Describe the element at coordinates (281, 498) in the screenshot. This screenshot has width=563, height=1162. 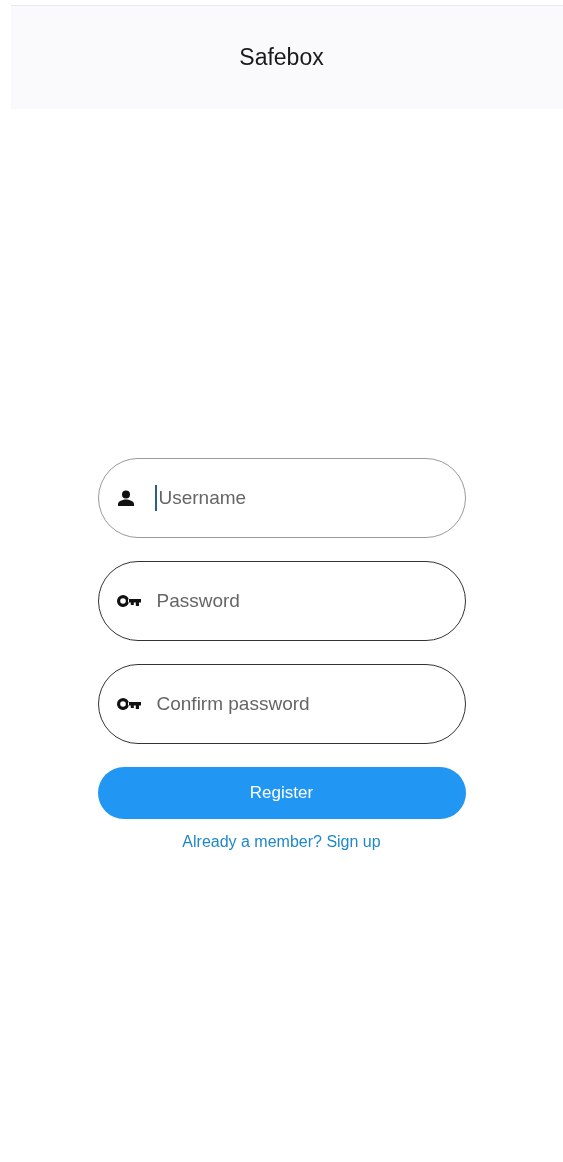
I see `input-field: Username` at that location.